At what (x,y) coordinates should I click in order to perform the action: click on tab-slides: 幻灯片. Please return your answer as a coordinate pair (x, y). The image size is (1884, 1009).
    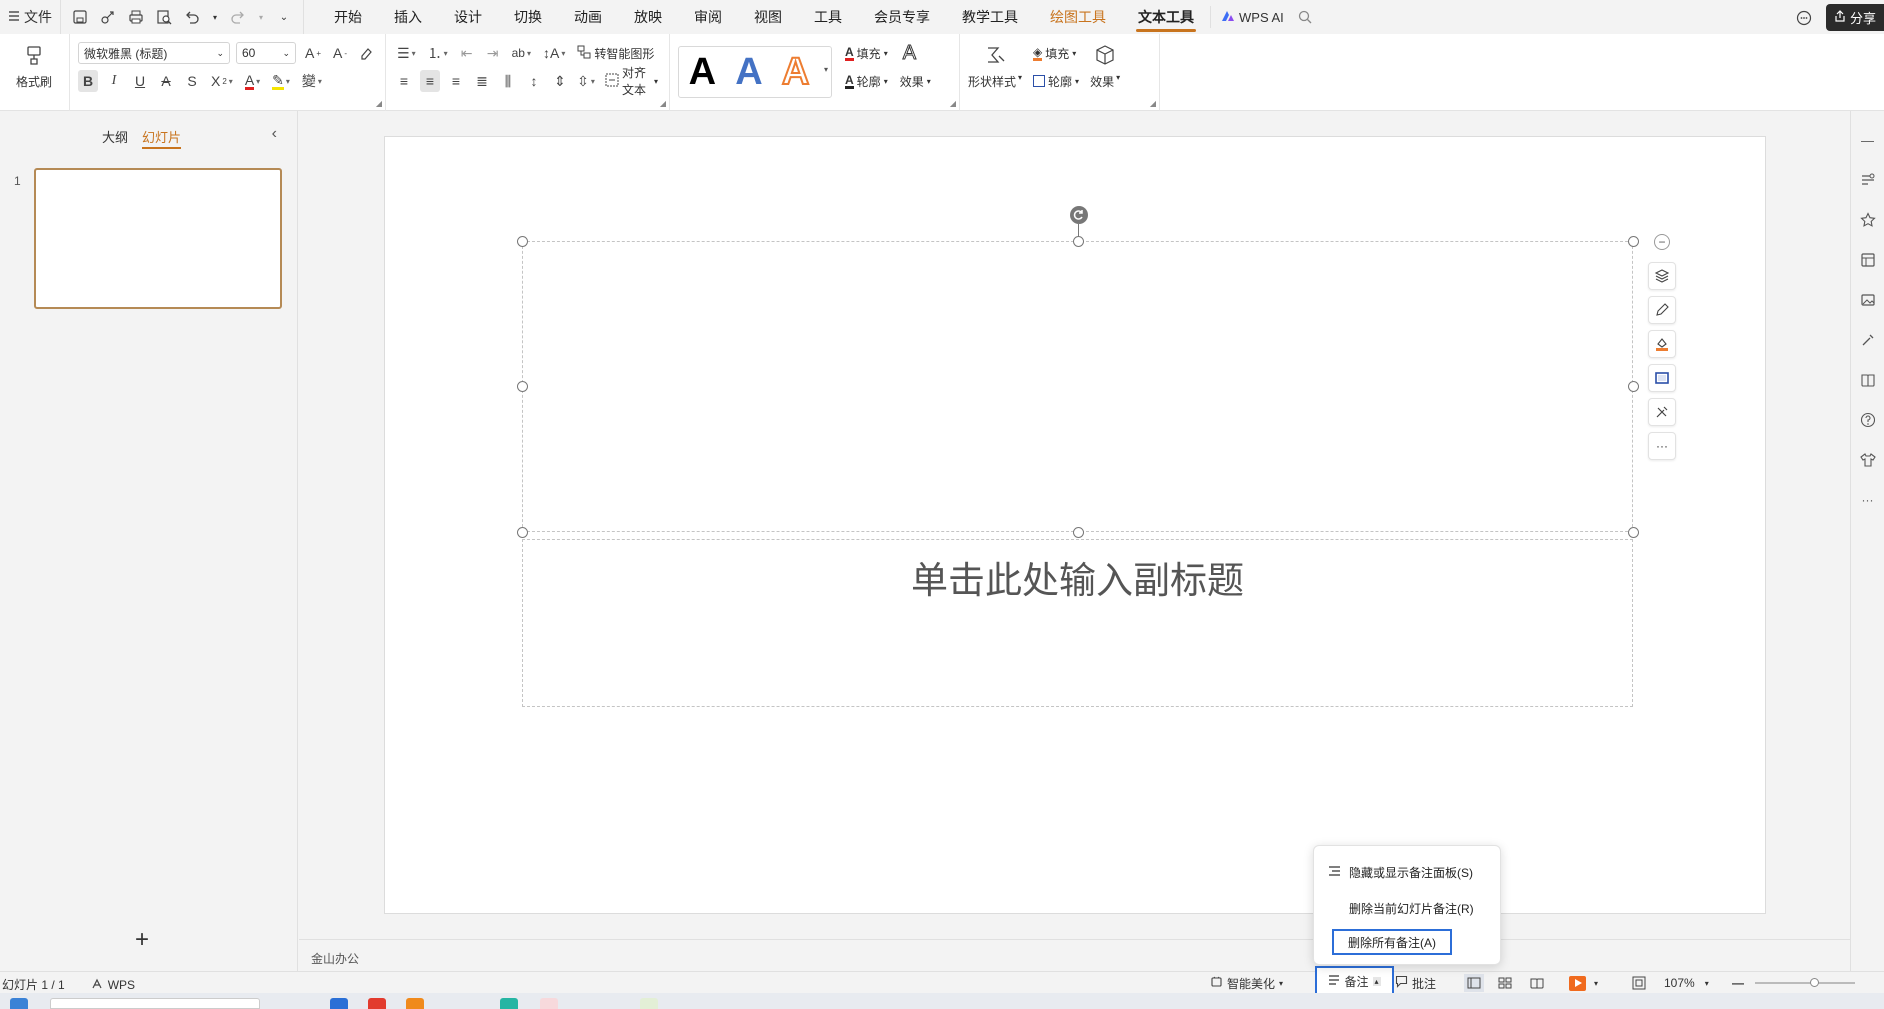
    Looking at the image, I should click on (162, 138).